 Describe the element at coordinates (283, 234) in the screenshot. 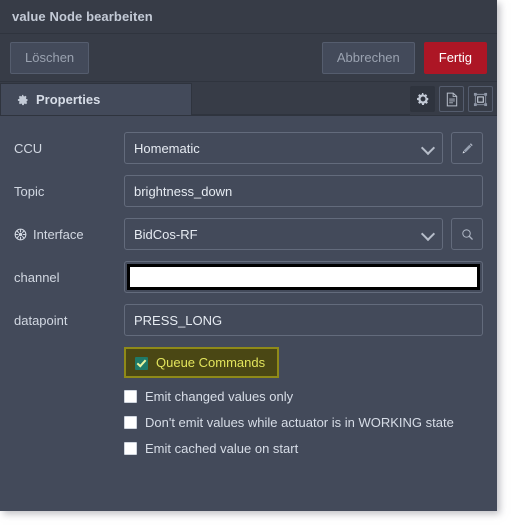

I see `interface-select: BidCos-RF` at that location.